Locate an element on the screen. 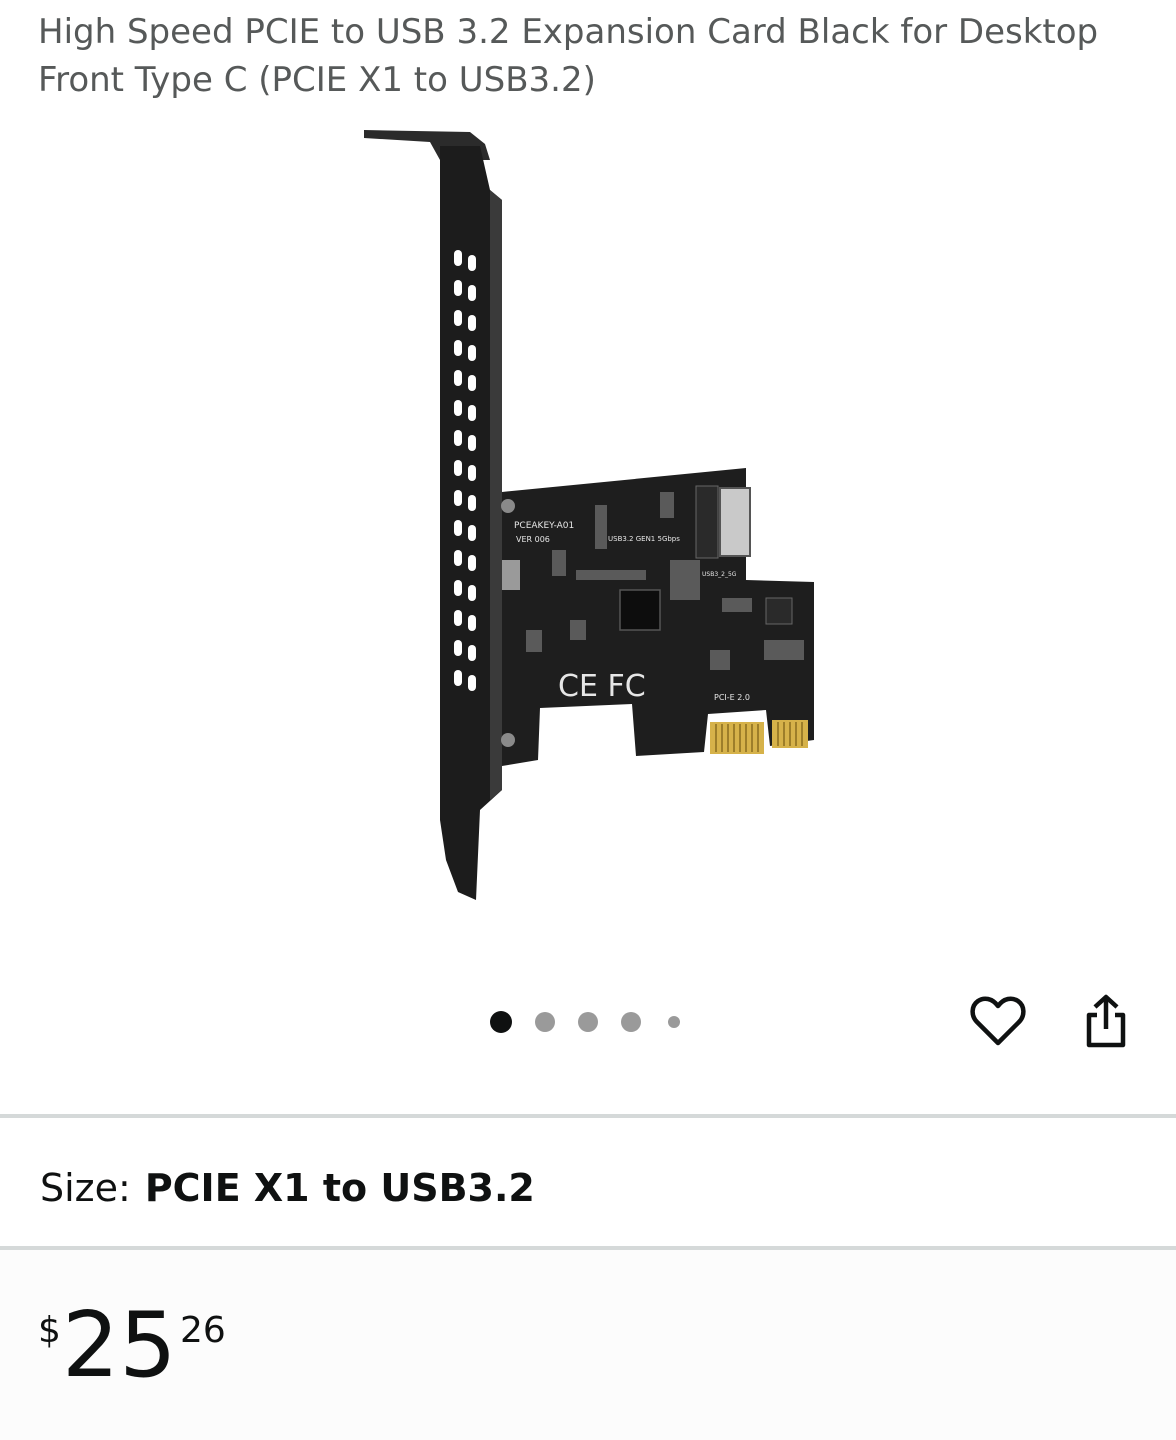  svg-text: CE FC is located at coordinates (602, 686).